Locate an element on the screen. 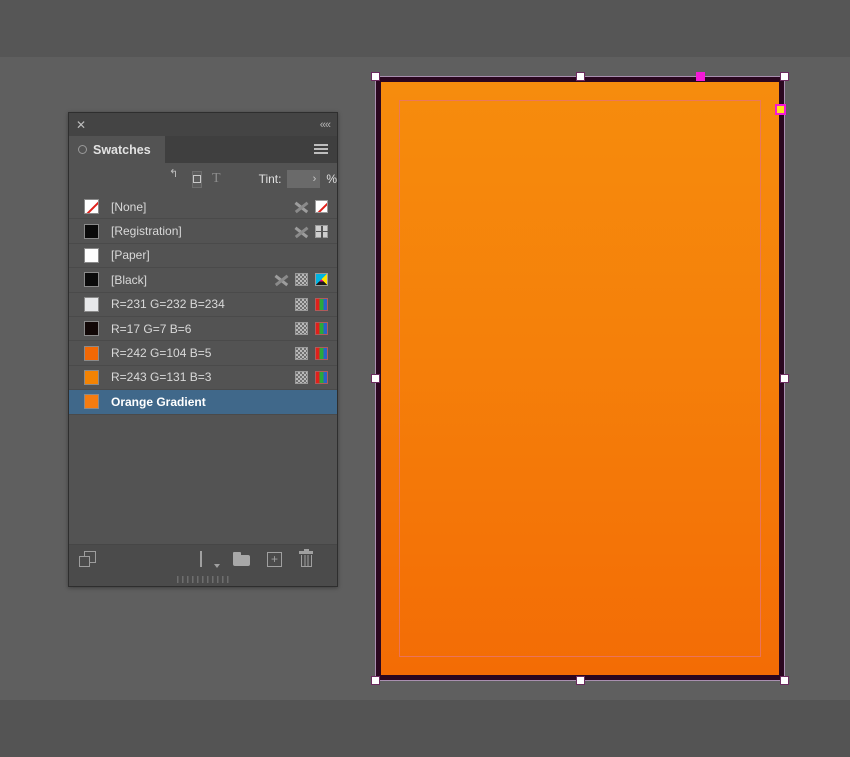 This screenshot has width=850, height=757. selection-handle-top-mid is located at coordinates (580, 76).